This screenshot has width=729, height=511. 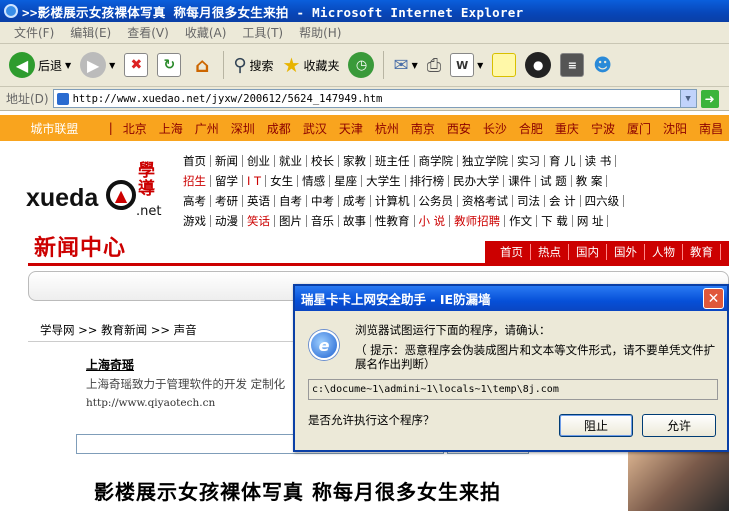 I want to click on city-link: 厦门, so click(x=639, y=128).